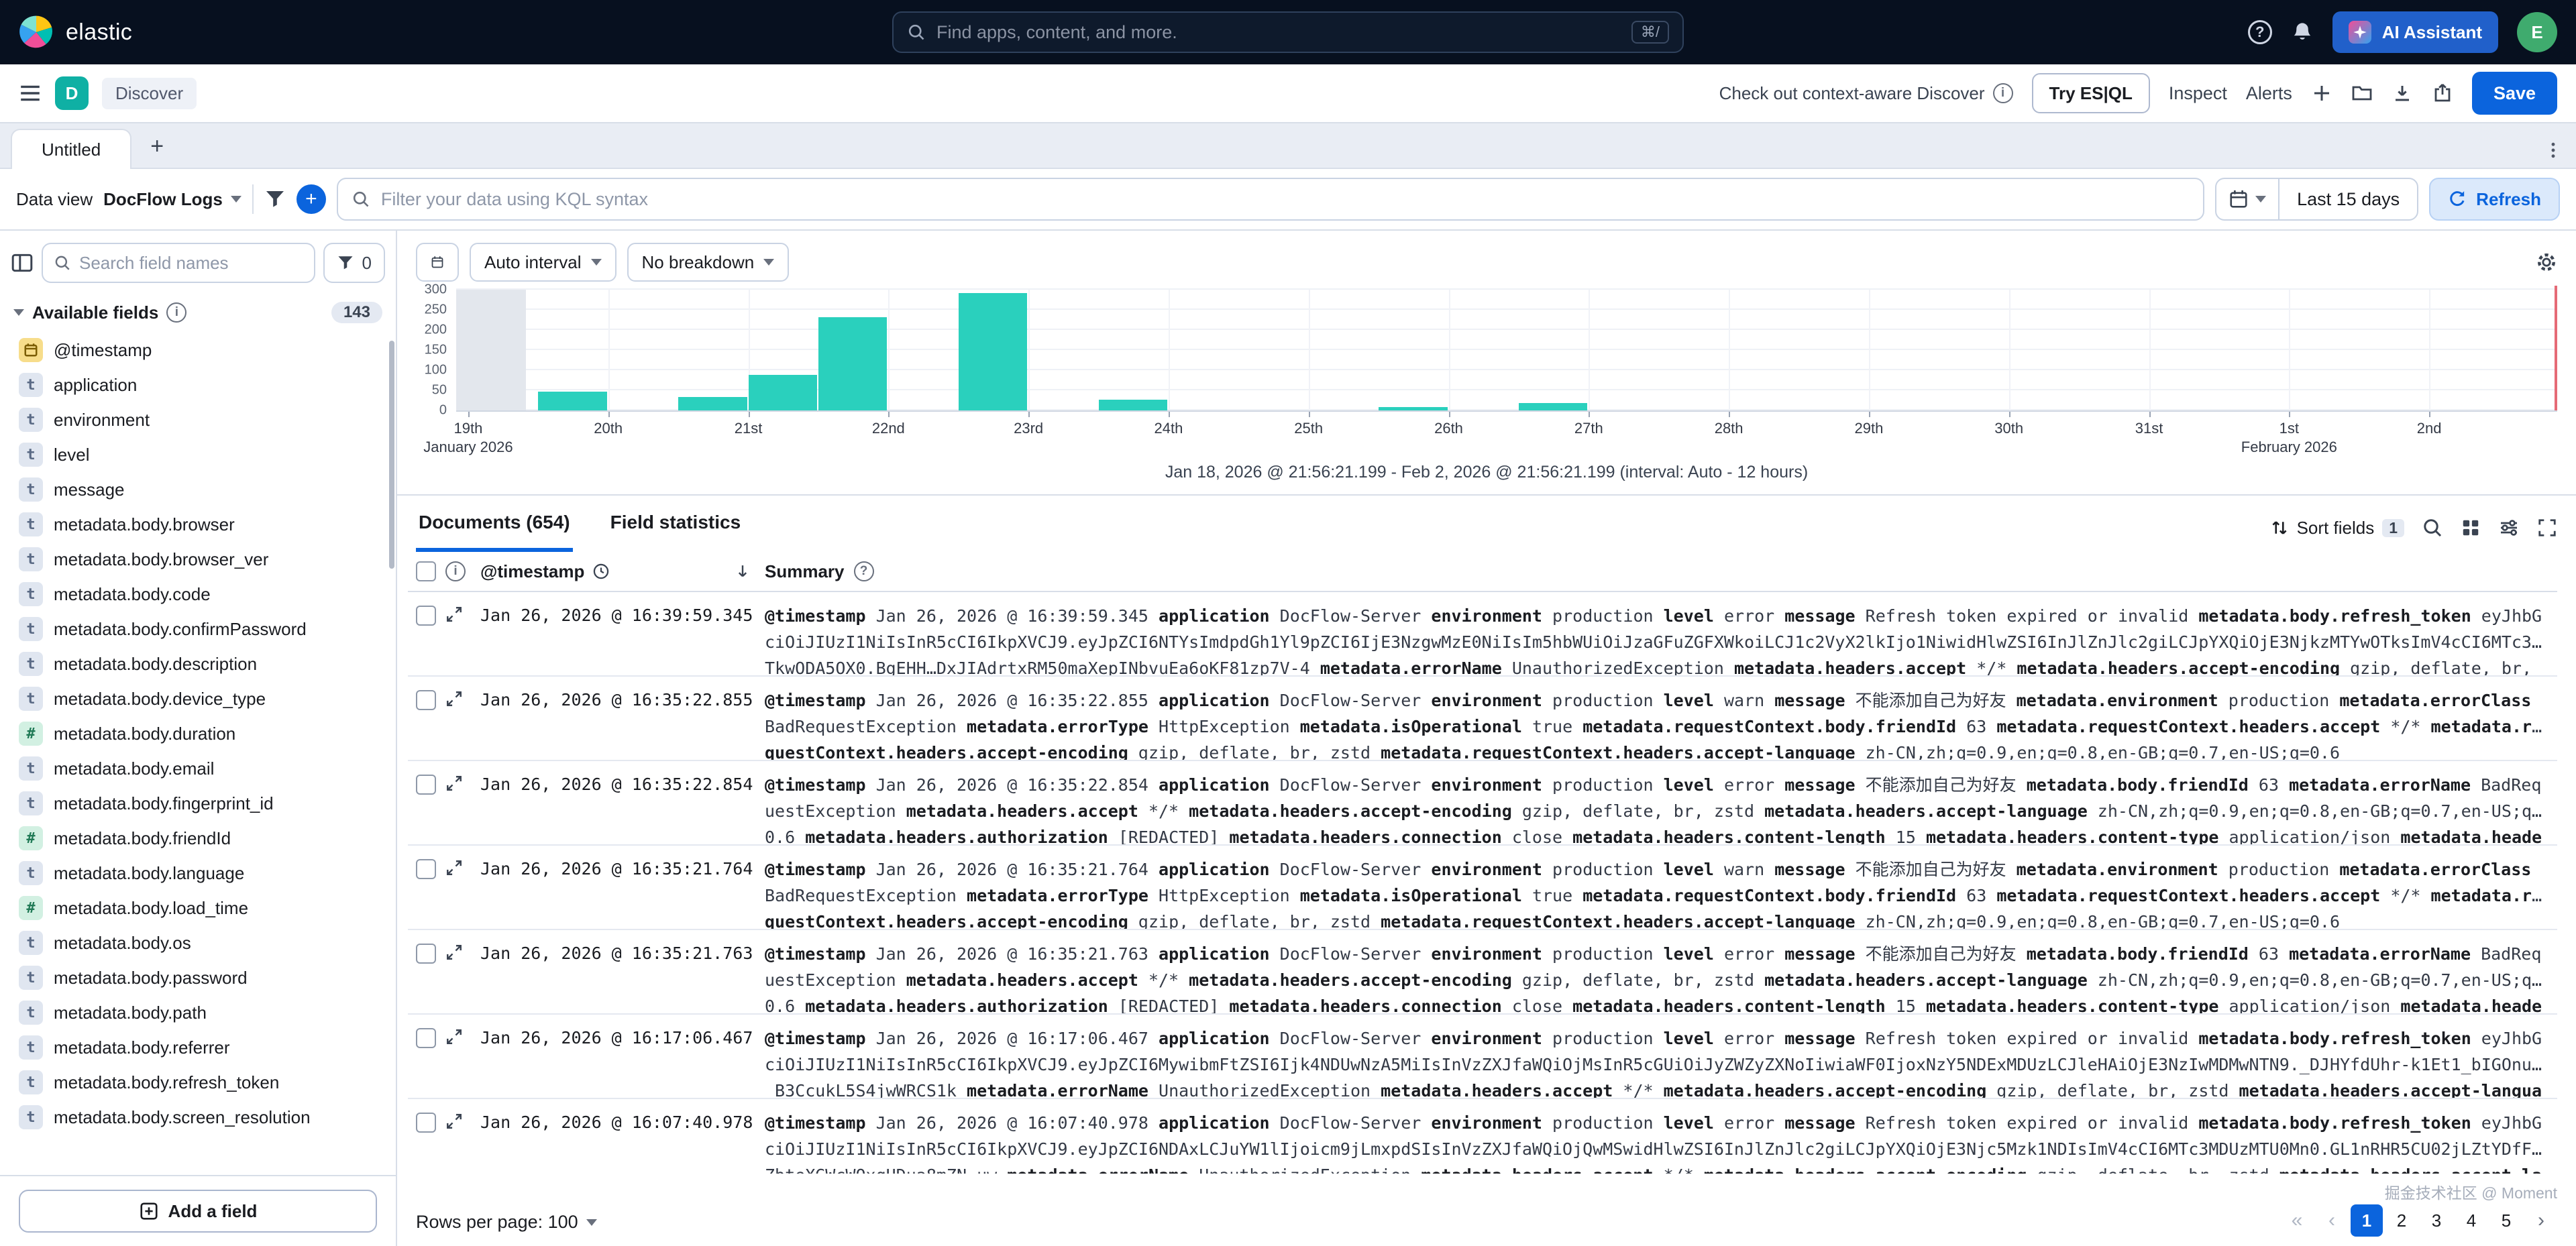 This screenshot has width=2576, height=1246. Describe the element at coordinates (708, 262) in the screenshot. I see `breakdown-dropdown: No breakdown` at that location.